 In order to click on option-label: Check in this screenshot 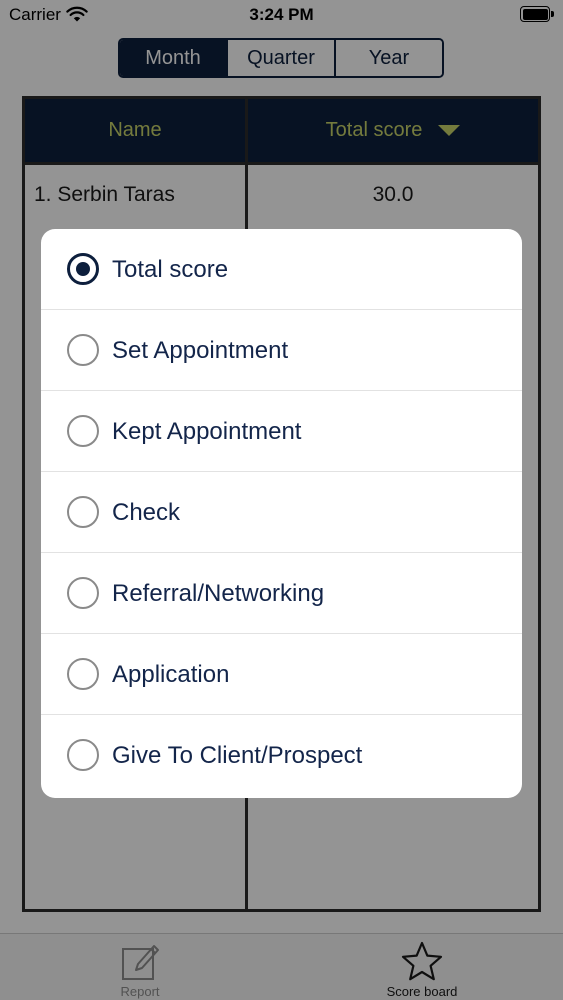, I will do `click(146, 512)`.